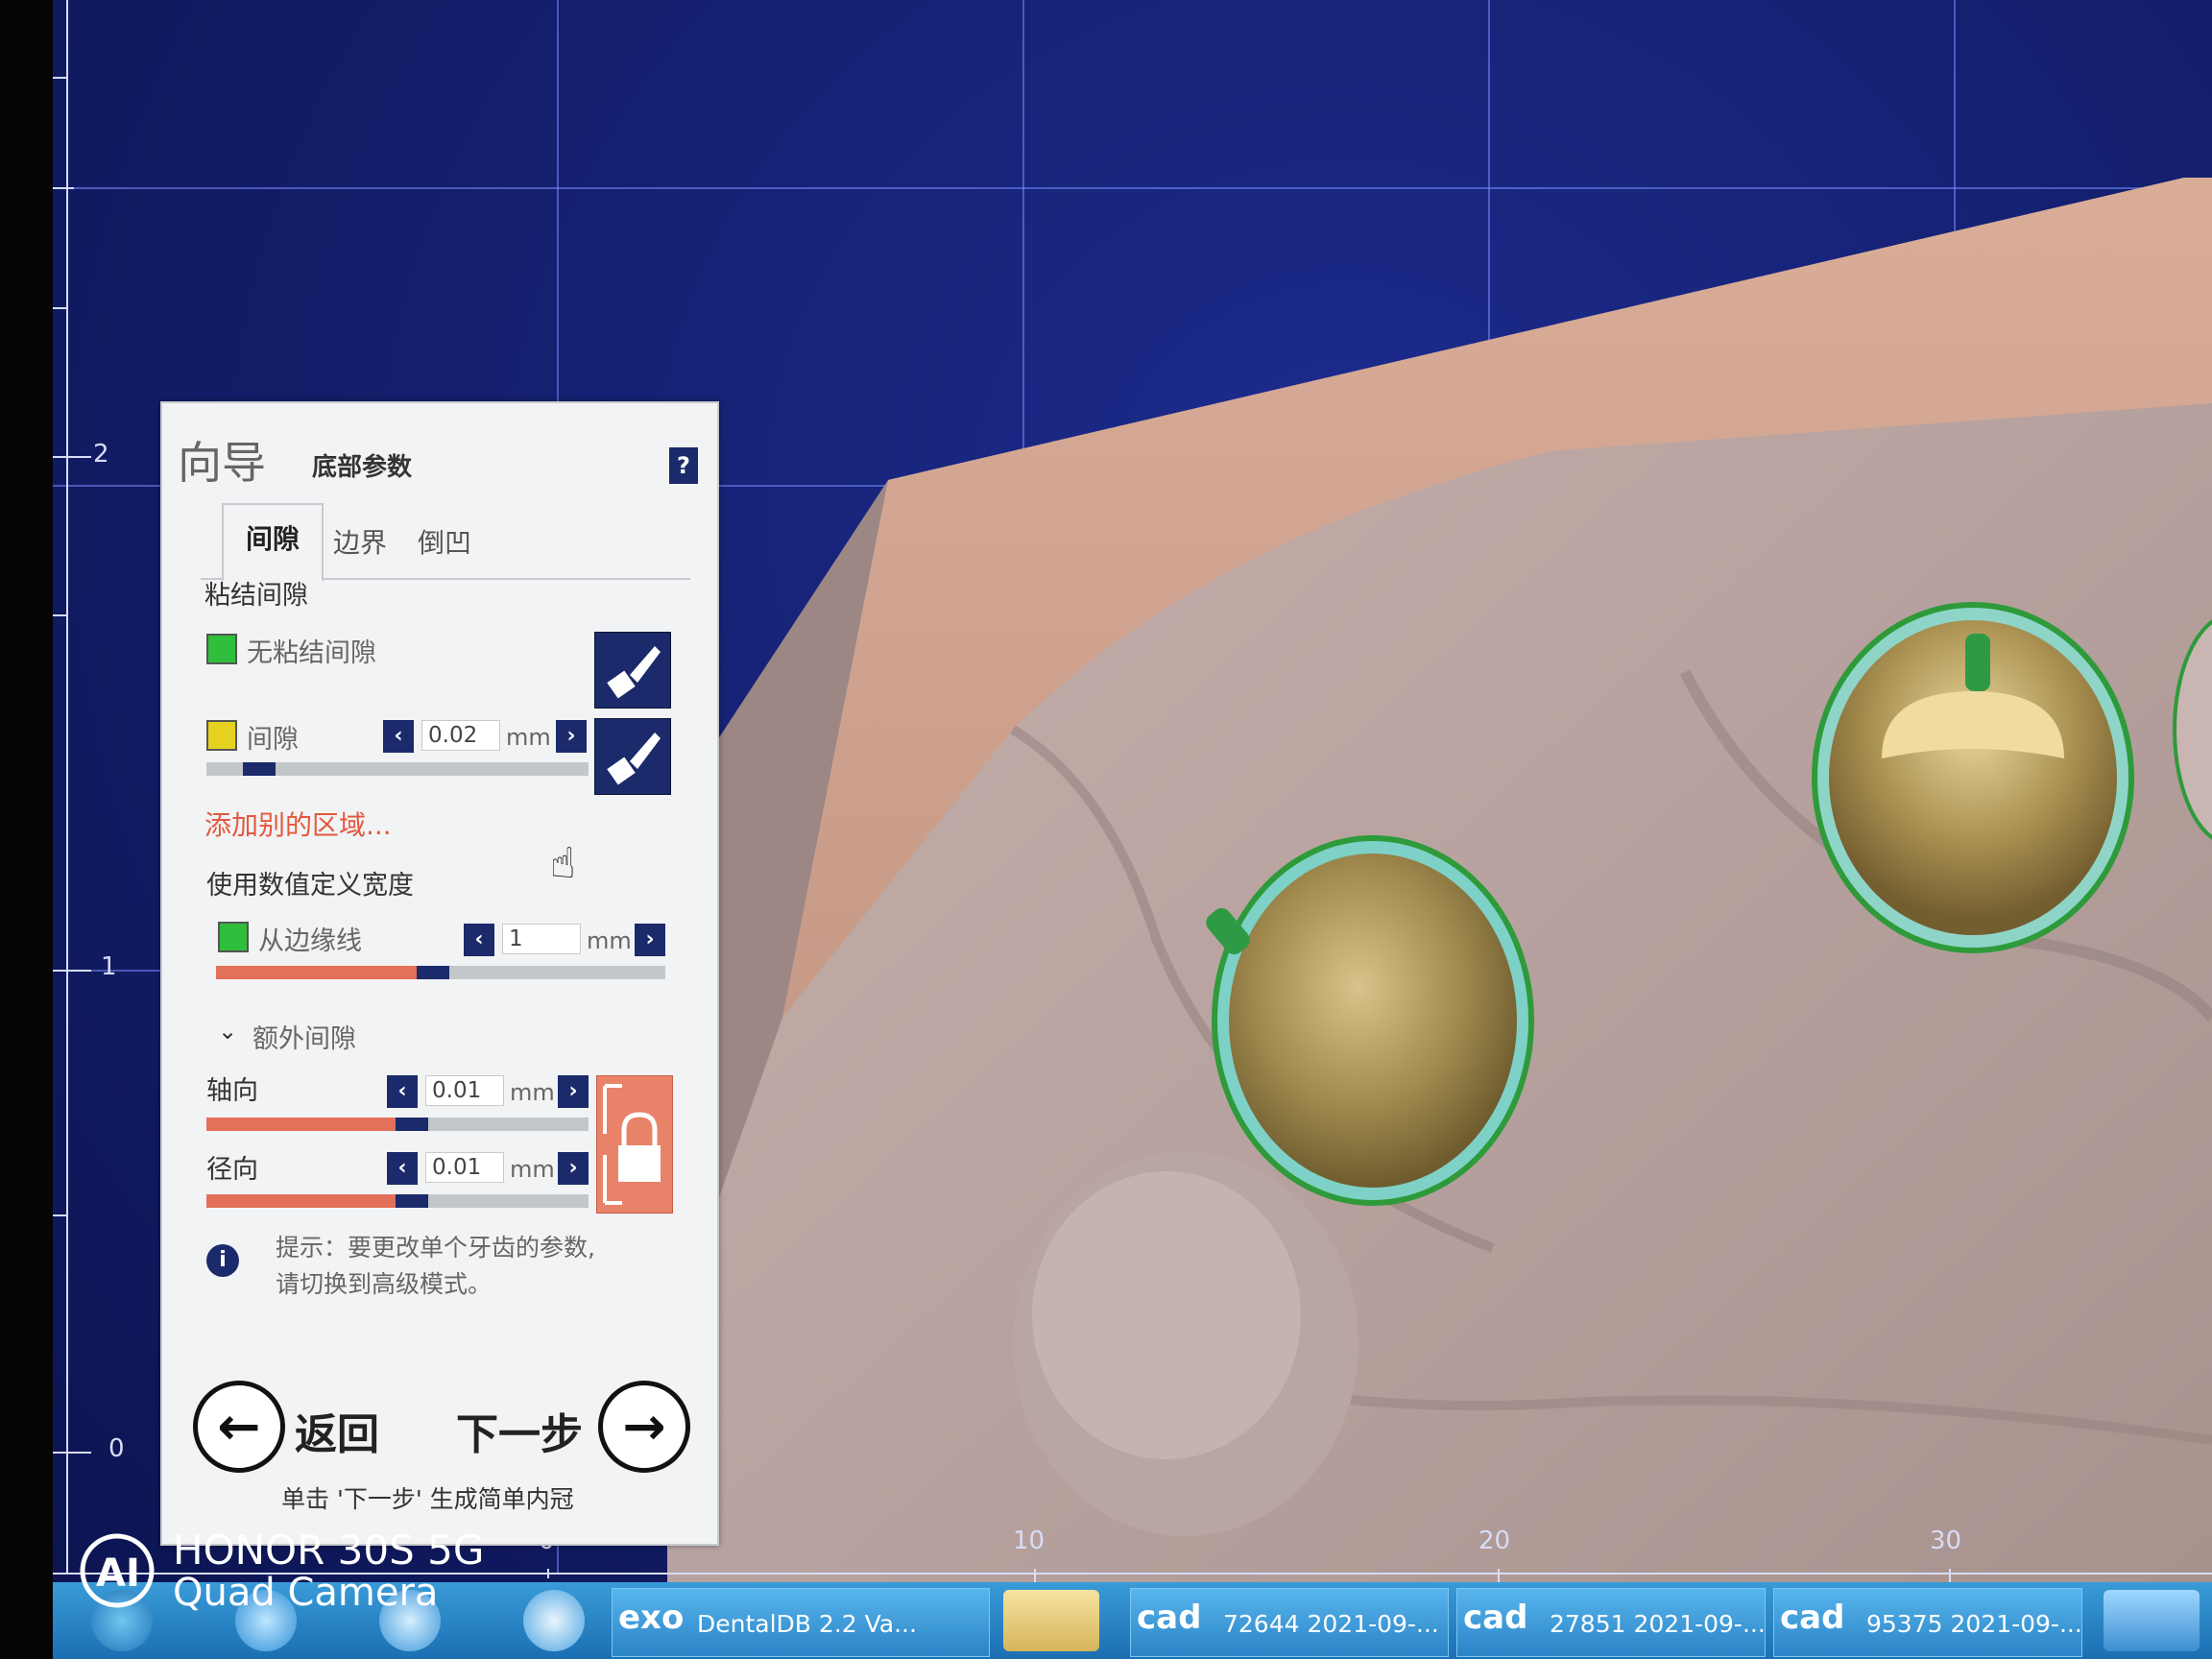 Image resolution: width=2212 pixels, height=1659 pixels. Describe the element at coordinates (362, 468) in the screenshot. I see `wizard-subtitle: 底部参数` at that location.